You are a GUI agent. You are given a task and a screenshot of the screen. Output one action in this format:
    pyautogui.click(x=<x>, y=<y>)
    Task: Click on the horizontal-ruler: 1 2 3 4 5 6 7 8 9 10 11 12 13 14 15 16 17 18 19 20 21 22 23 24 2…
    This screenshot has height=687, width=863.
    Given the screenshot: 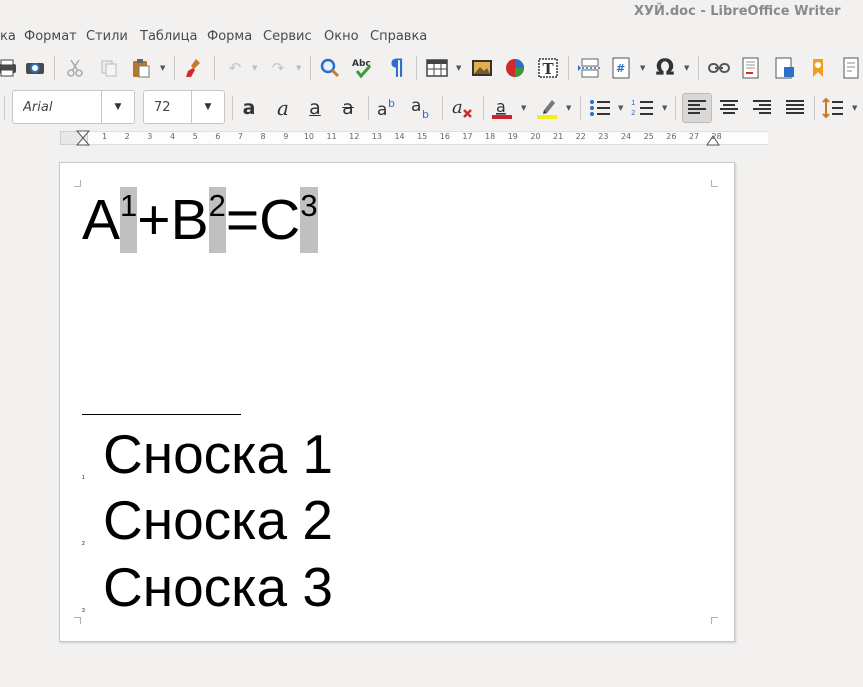 What is the action you would take?
    pyautogui.click(x=414, y=138)
    